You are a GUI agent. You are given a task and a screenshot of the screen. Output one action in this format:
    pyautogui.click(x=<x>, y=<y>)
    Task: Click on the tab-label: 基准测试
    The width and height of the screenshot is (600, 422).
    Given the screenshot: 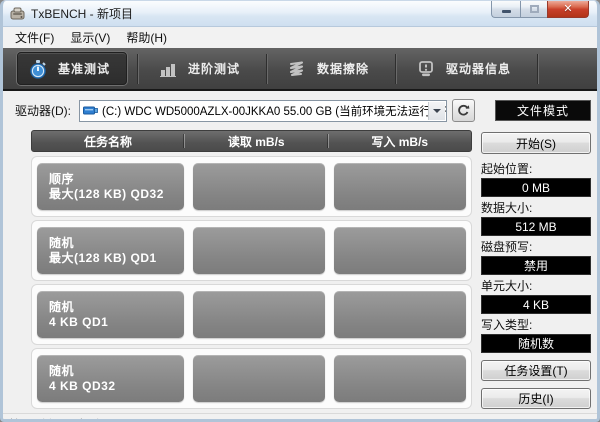 What is the action you would take?
    pyautogui.click(x=84, y=69)
    